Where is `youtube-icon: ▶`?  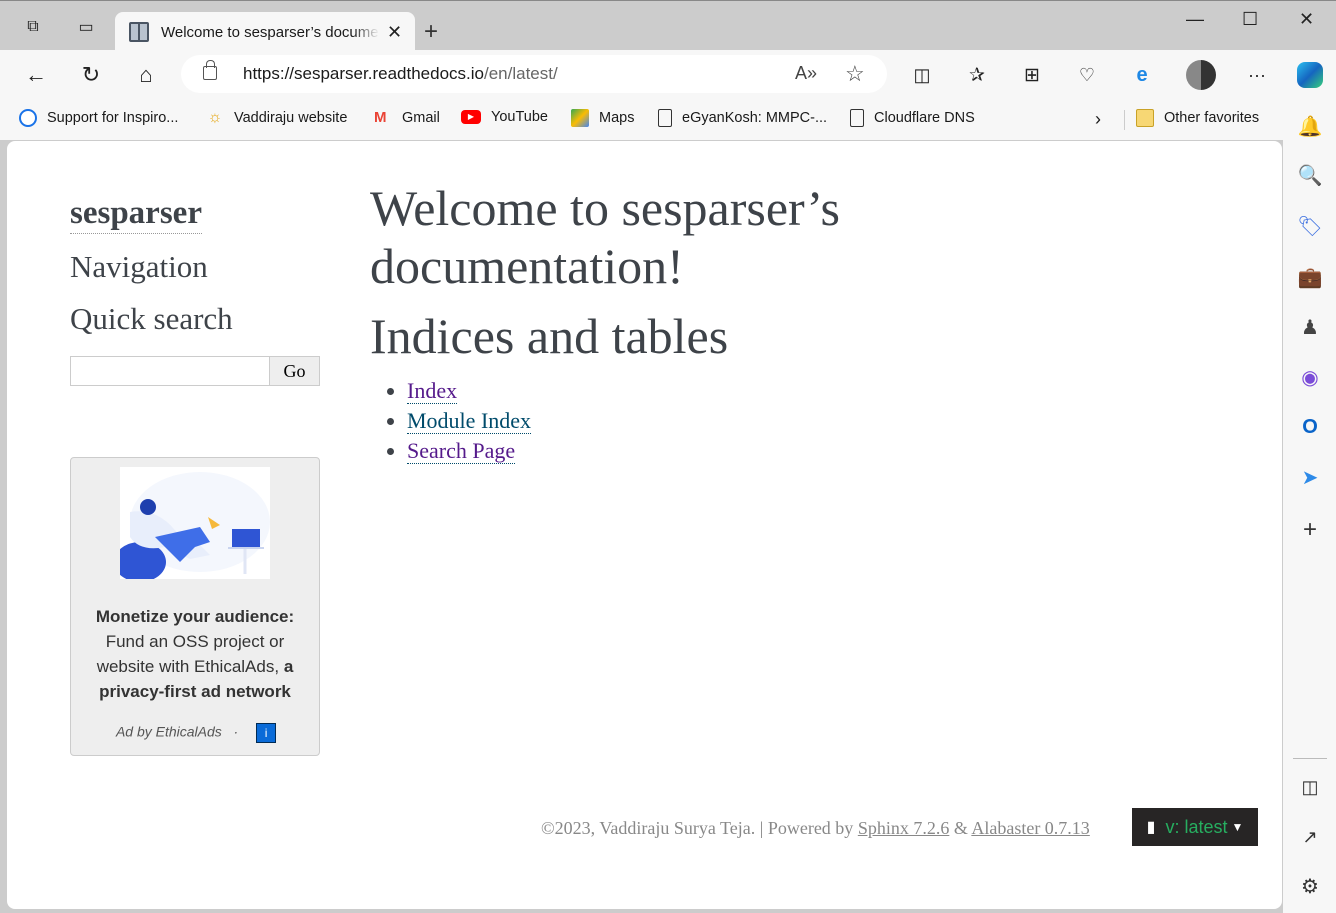
youtube-icon: ▶ is located at coordinates (471, 117).